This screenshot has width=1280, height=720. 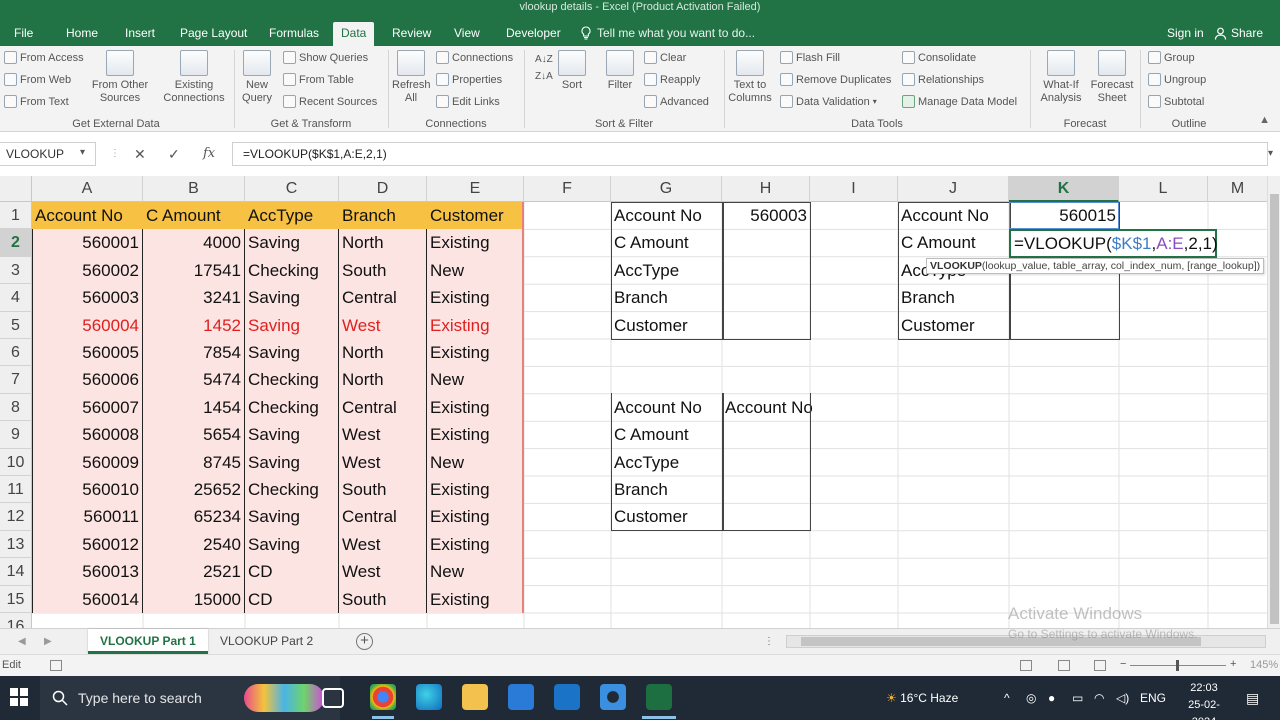 What do you see at coordinates (330, 101) in the screenshot?
I see `recent-sources-button: Recent Sources` at bounding box center [330, 101].